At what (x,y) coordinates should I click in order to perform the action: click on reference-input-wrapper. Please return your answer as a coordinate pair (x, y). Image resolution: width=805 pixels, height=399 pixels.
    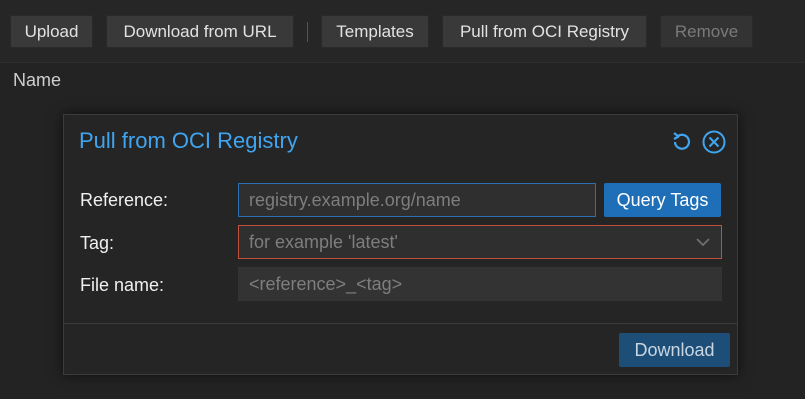
    Looking at the image, I should click on (417, 200).